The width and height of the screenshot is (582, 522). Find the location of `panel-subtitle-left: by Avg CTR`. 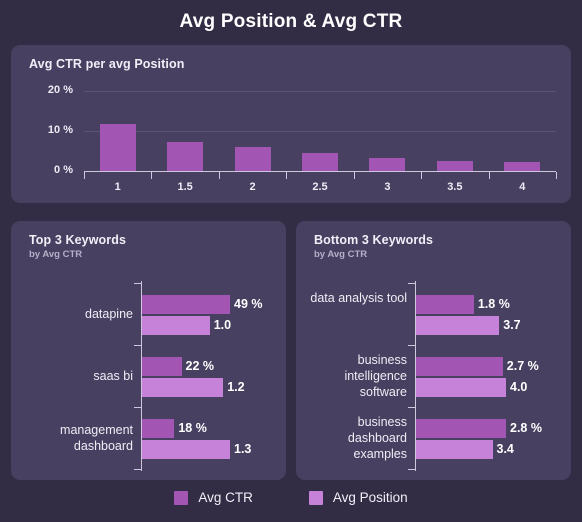

panel-subtitle-left: by Avg CTR is located at coordinates (56, 254).